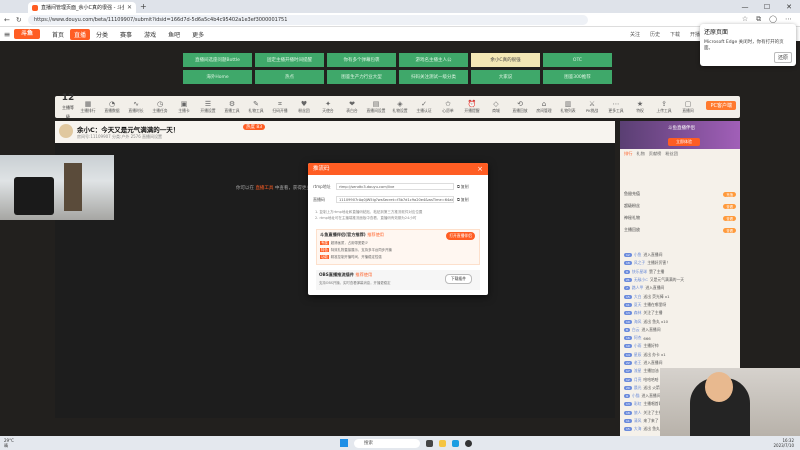 The width and height of the screenshot is (800, 450). I want to click on copy-key-button: ⧉ 复制, so click(463, 200).